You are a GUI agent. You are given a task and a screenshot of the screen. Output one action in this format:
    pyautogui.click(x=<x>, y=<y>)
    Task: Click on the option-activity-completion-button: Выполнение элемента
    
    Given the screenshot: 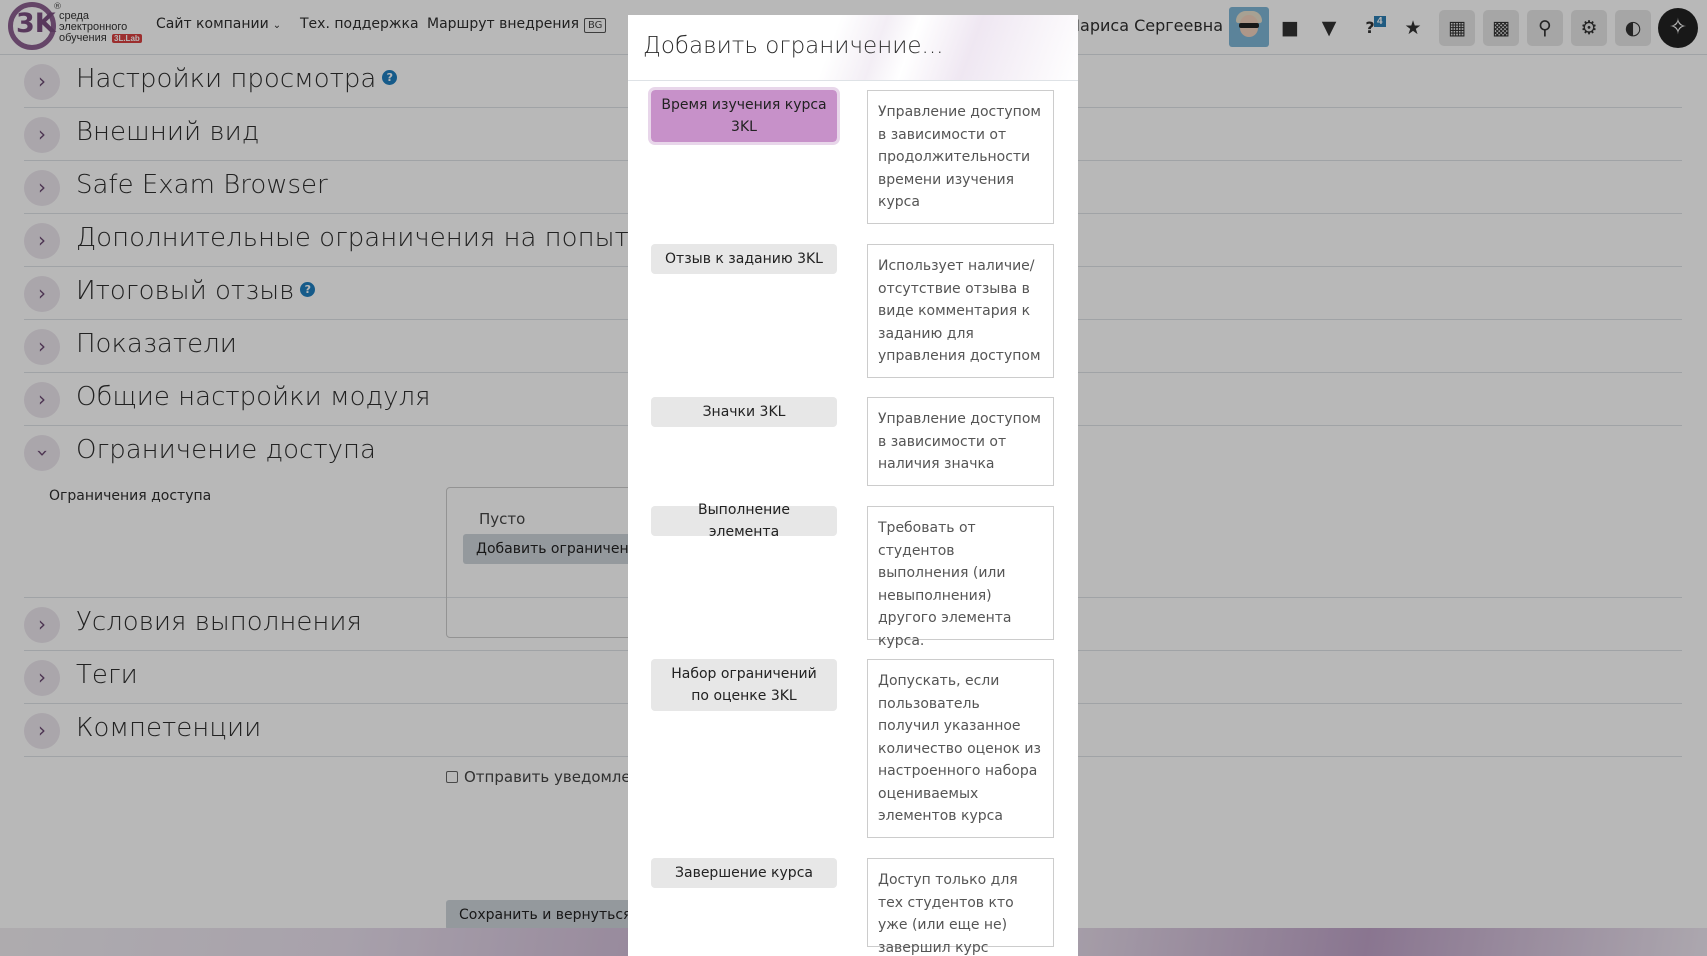 What is the action you would take?
    pyautogui.click(x=744, y=521)
    